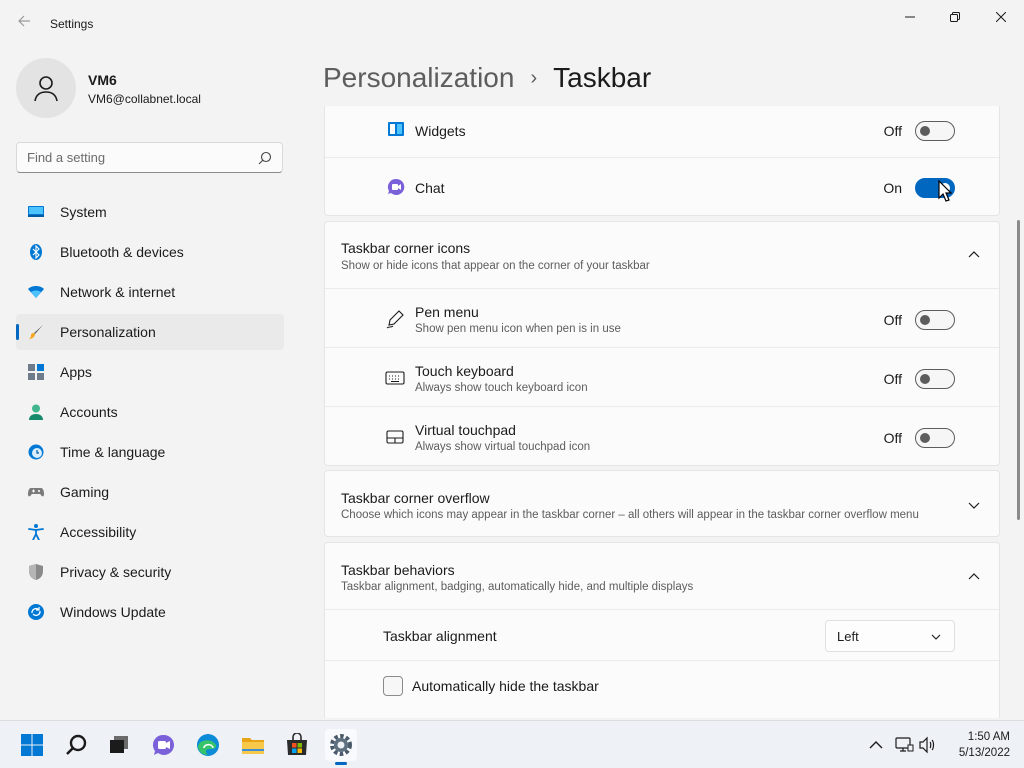 The width and height of the screenshot is (1024, 768). Describe the element at coordinates (984, 753) in the screenshot. I see `clock-date: 5/13/2022` at that location.